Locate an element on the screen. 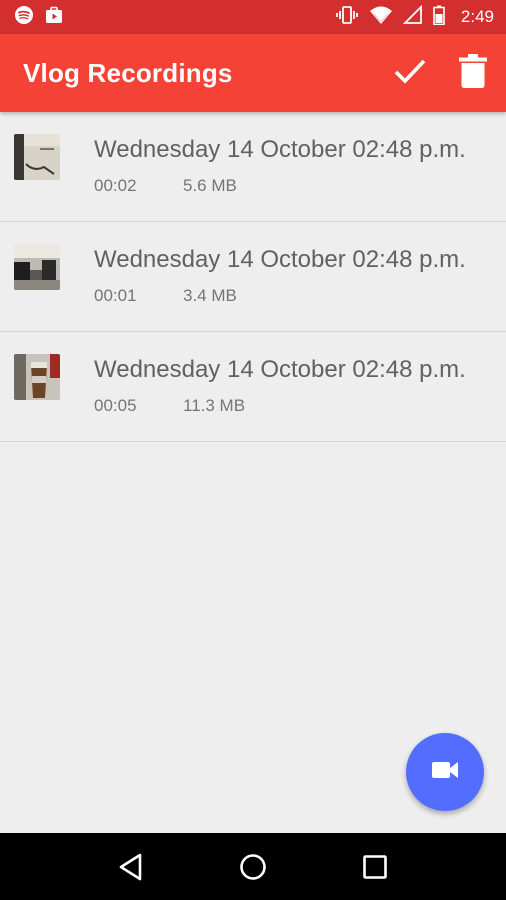 The width and height of the screenshot is (506, 900). recording-size: 5.6 MB is located at coordinates (210, 185).